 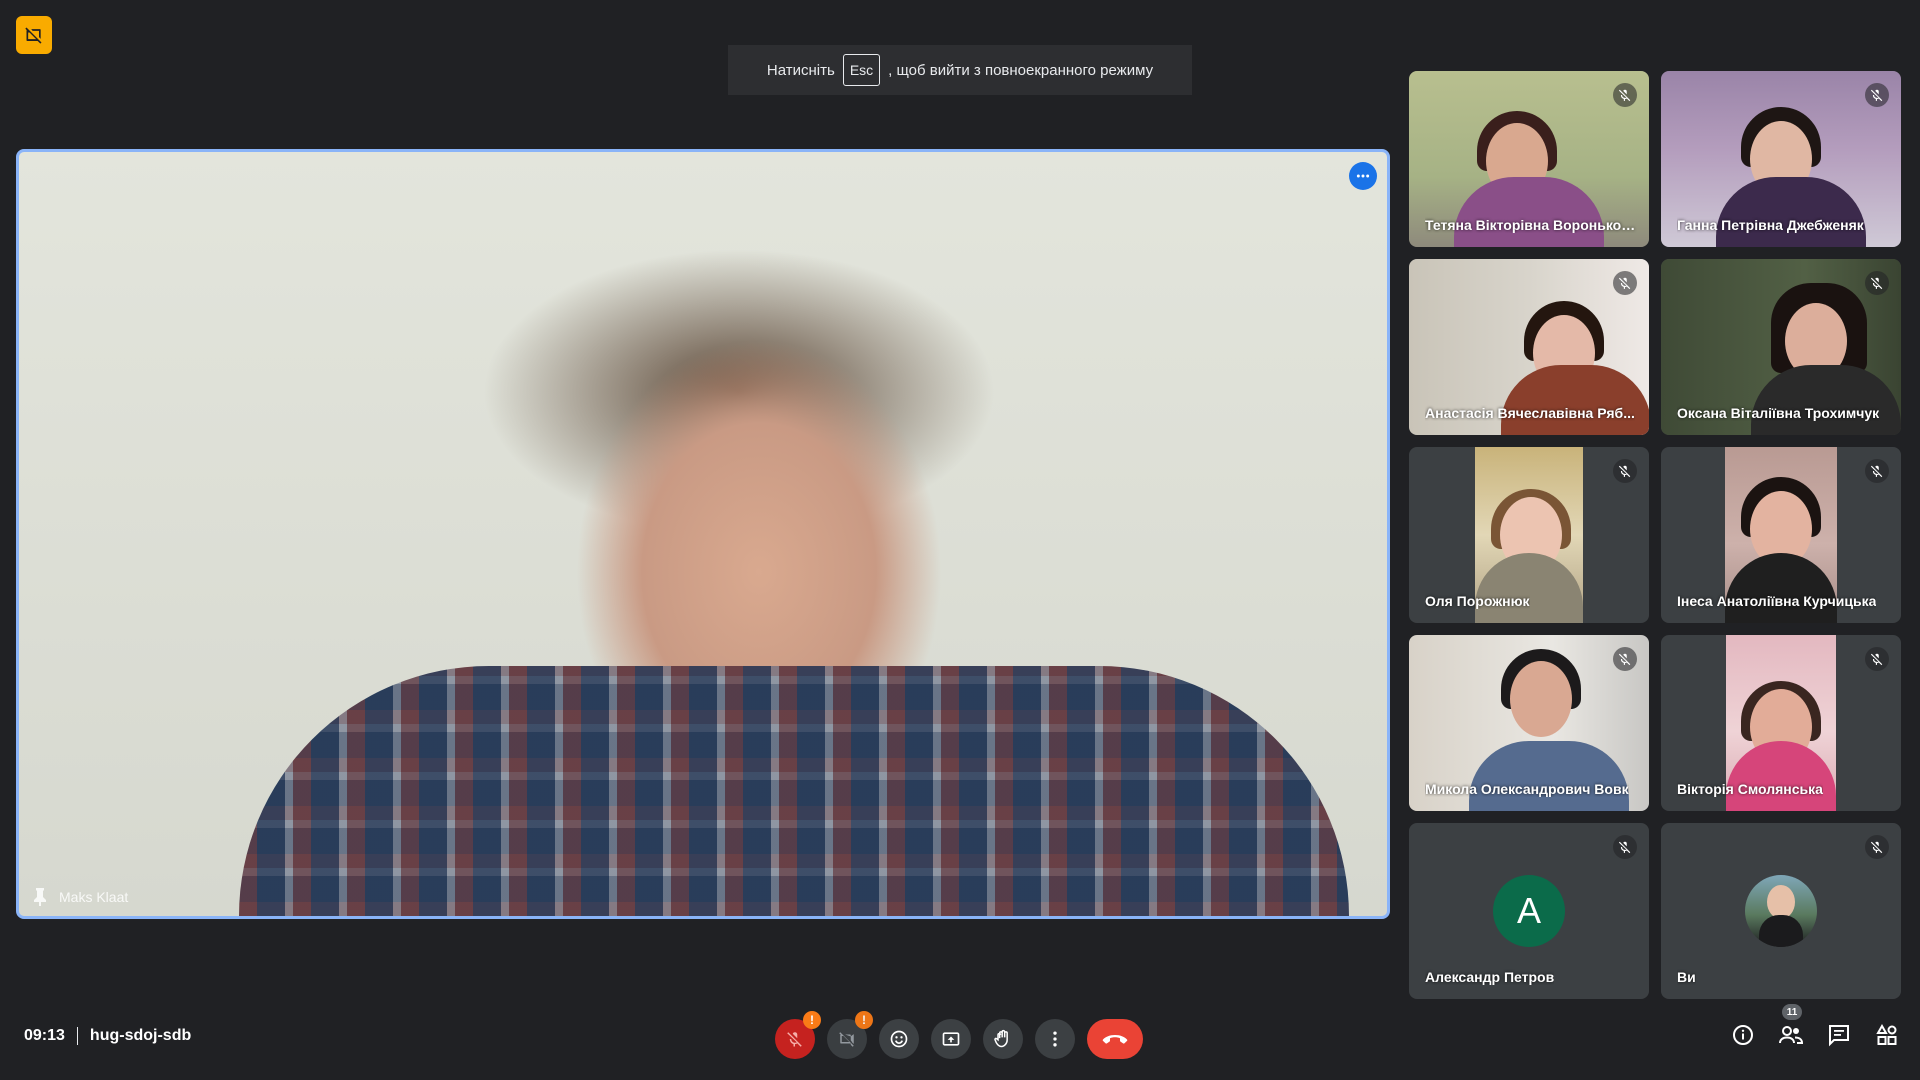 What do you see at coordinates (44, 1035) in the screenshot?
I see `meeting-time: 09:13` at bounding box center [44, 1035].